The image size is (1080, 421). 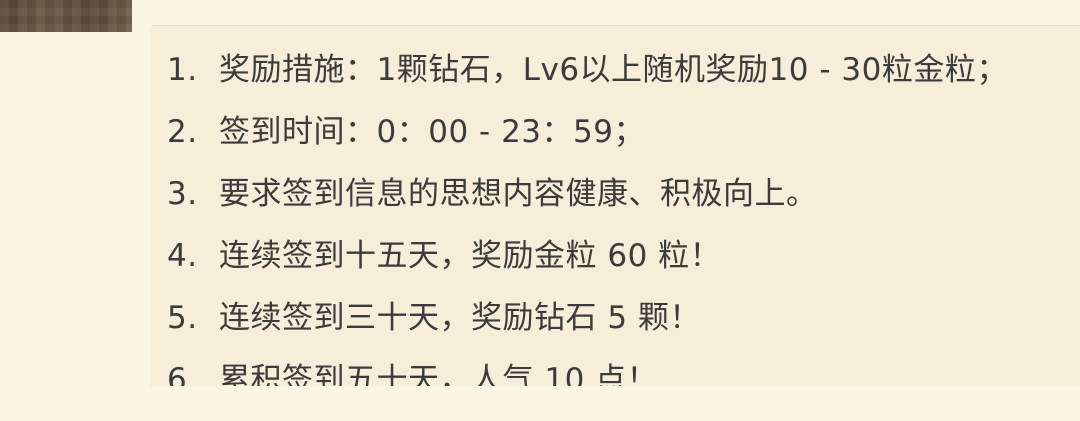 I want to click on rule-item-1: 1. 奖励措施：1颗钻石，Lv6以上随机奖励10 - 30粒金粒；, so click(x=587, y=80).